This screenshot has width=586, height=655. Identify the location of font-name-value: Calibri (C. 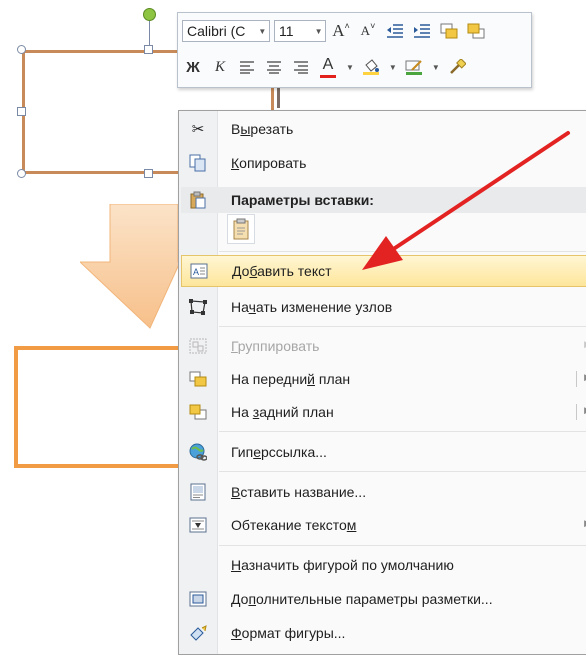
(216, 31).